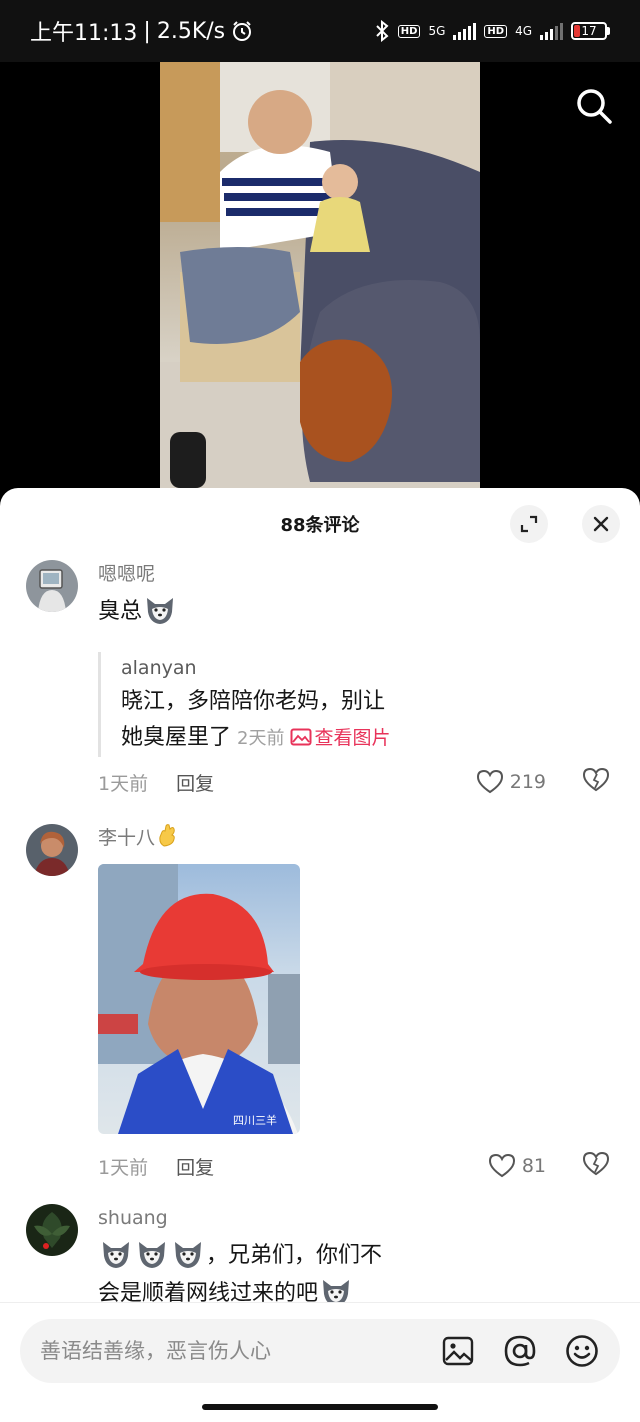 This screenshot has width=640, height=1422. I want to click on alarm-icon, so click(242, 31).